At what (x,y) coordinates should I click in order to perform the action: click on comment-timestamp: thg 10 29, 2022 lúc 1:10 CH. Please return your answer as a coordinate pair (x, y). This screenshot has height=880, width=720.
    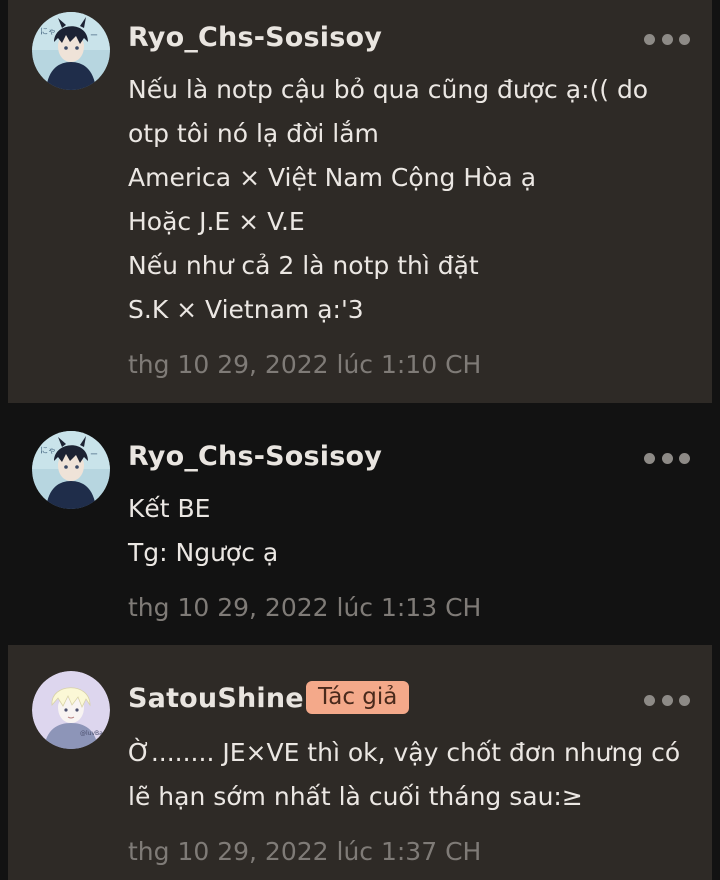
    Looking at the image, I should click on (305, 364).